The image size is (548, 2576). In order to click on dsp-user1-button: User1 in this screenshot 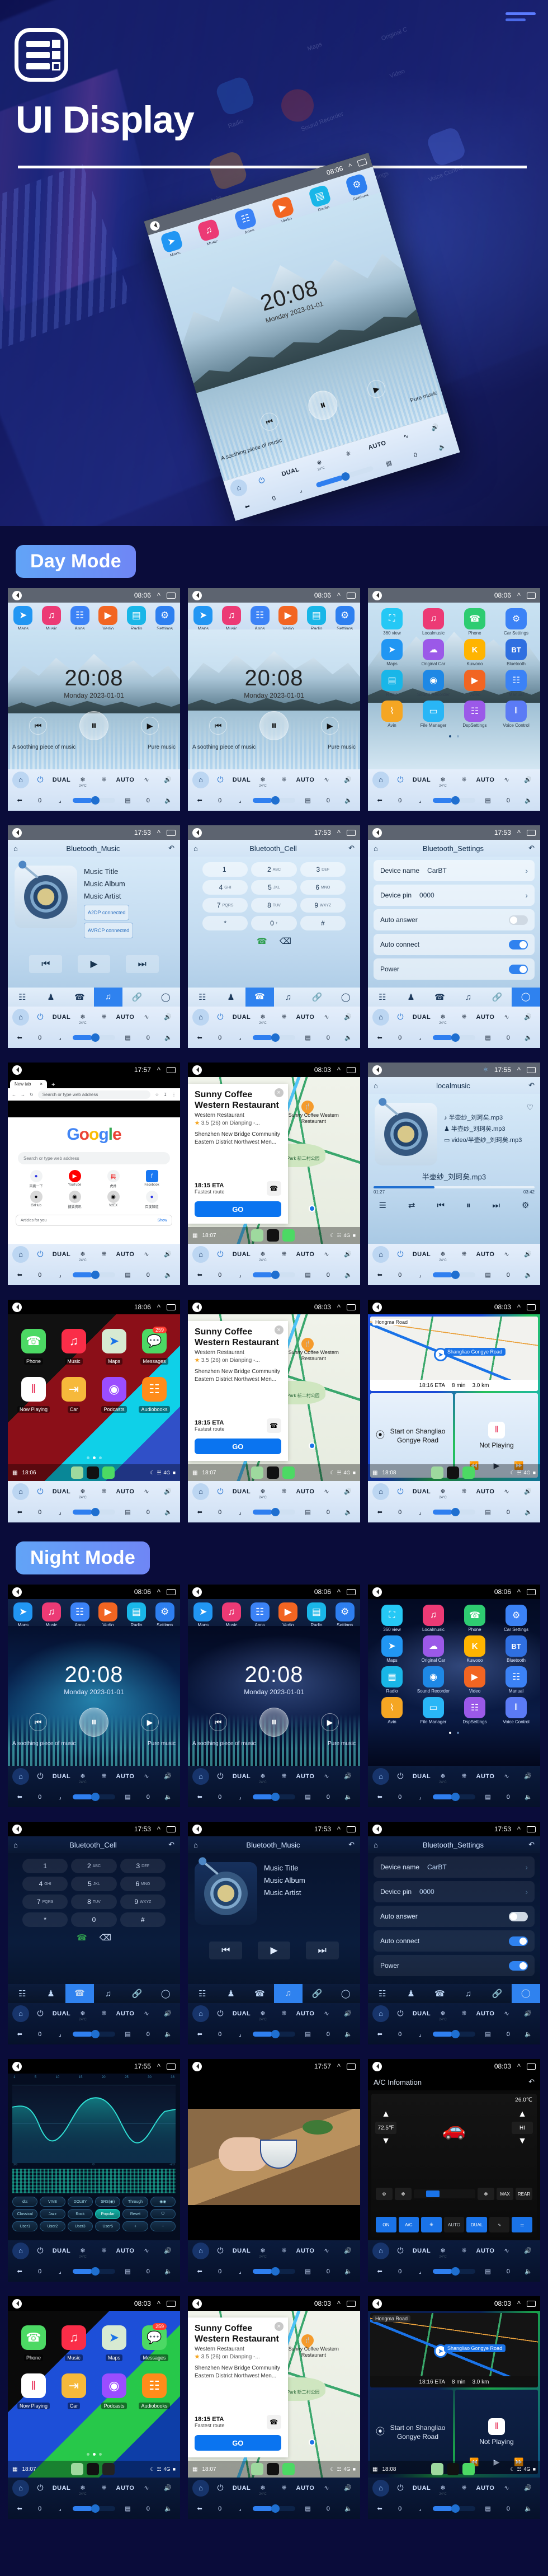, I will do `click(25, 2226)`.